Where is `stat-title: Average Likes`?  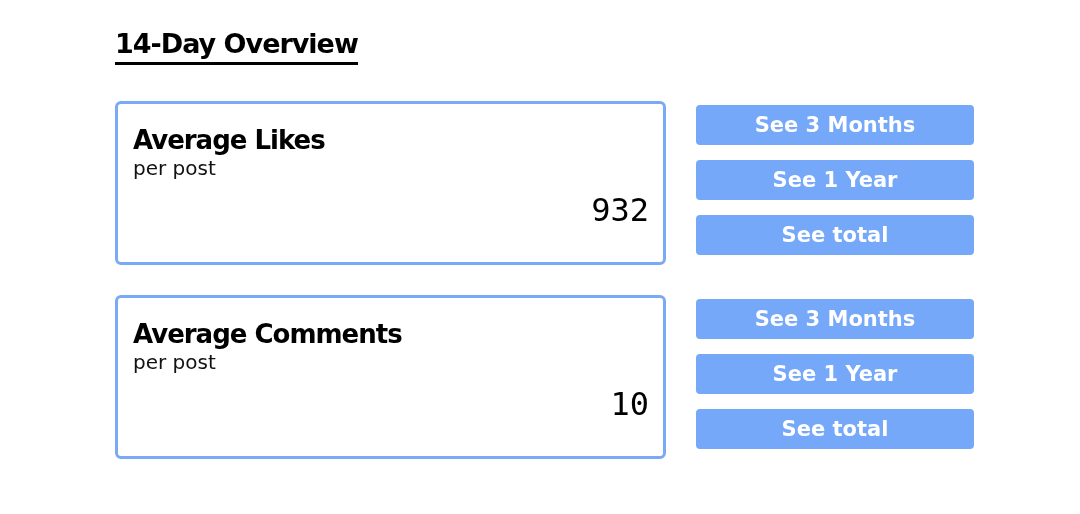
stat-title: Average Likes is located at coordinates (229, 140).